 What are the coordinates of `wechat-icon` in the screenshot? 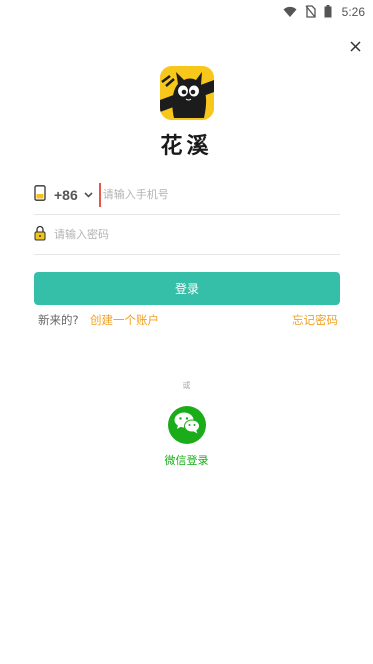 It's located at (187, 425).